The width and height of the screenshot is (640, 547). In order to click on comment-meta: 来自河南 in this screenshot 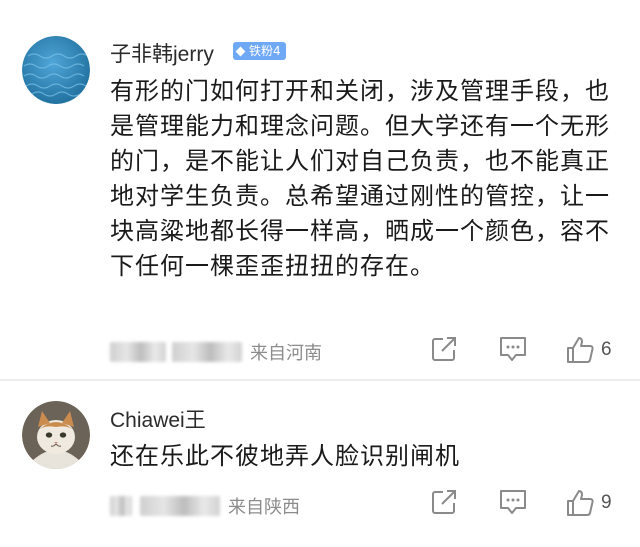, I will do `click(216, 352)`.